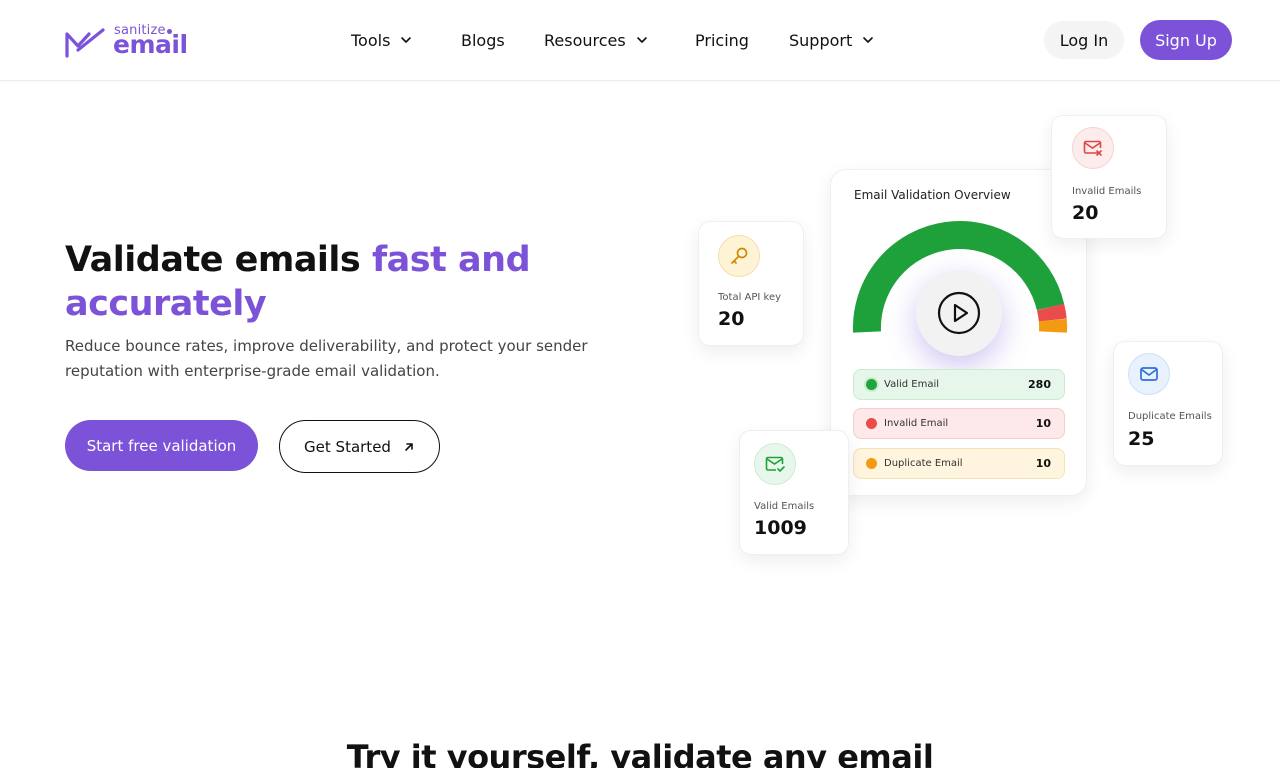 This screenshot has height=768, width=1280. I want to click on try-it-section-title: Try it yourself, validate any email, so click(640, 753).